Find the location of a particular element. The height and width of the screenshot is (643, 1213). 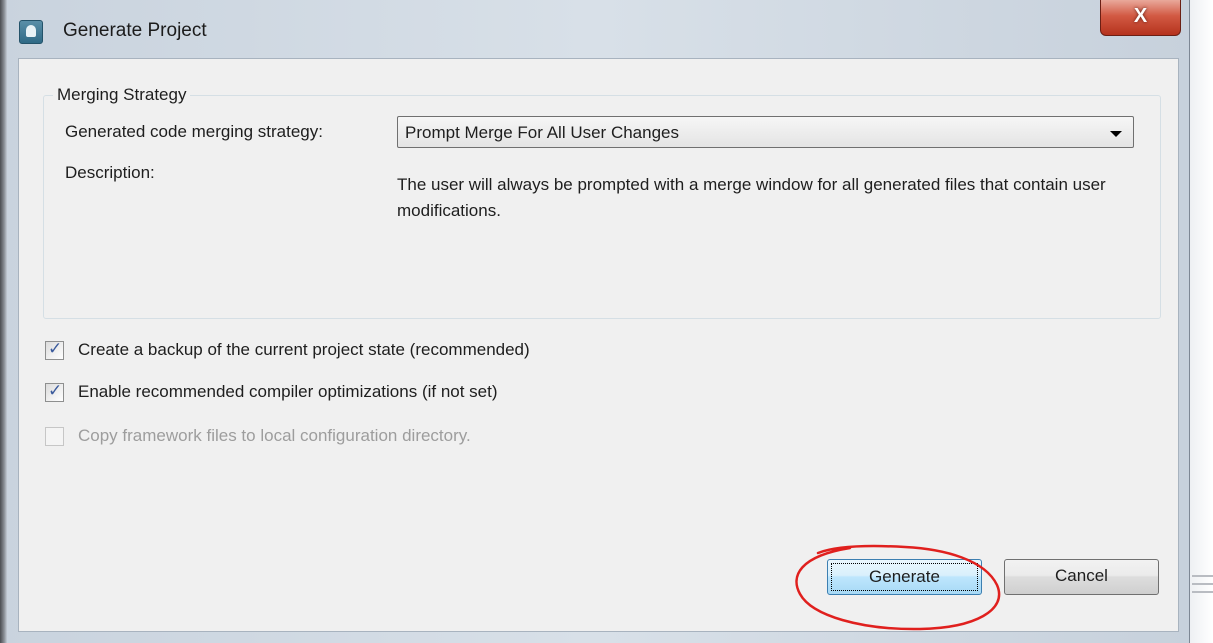

window-frame-left is located at coordinates (3, 321).